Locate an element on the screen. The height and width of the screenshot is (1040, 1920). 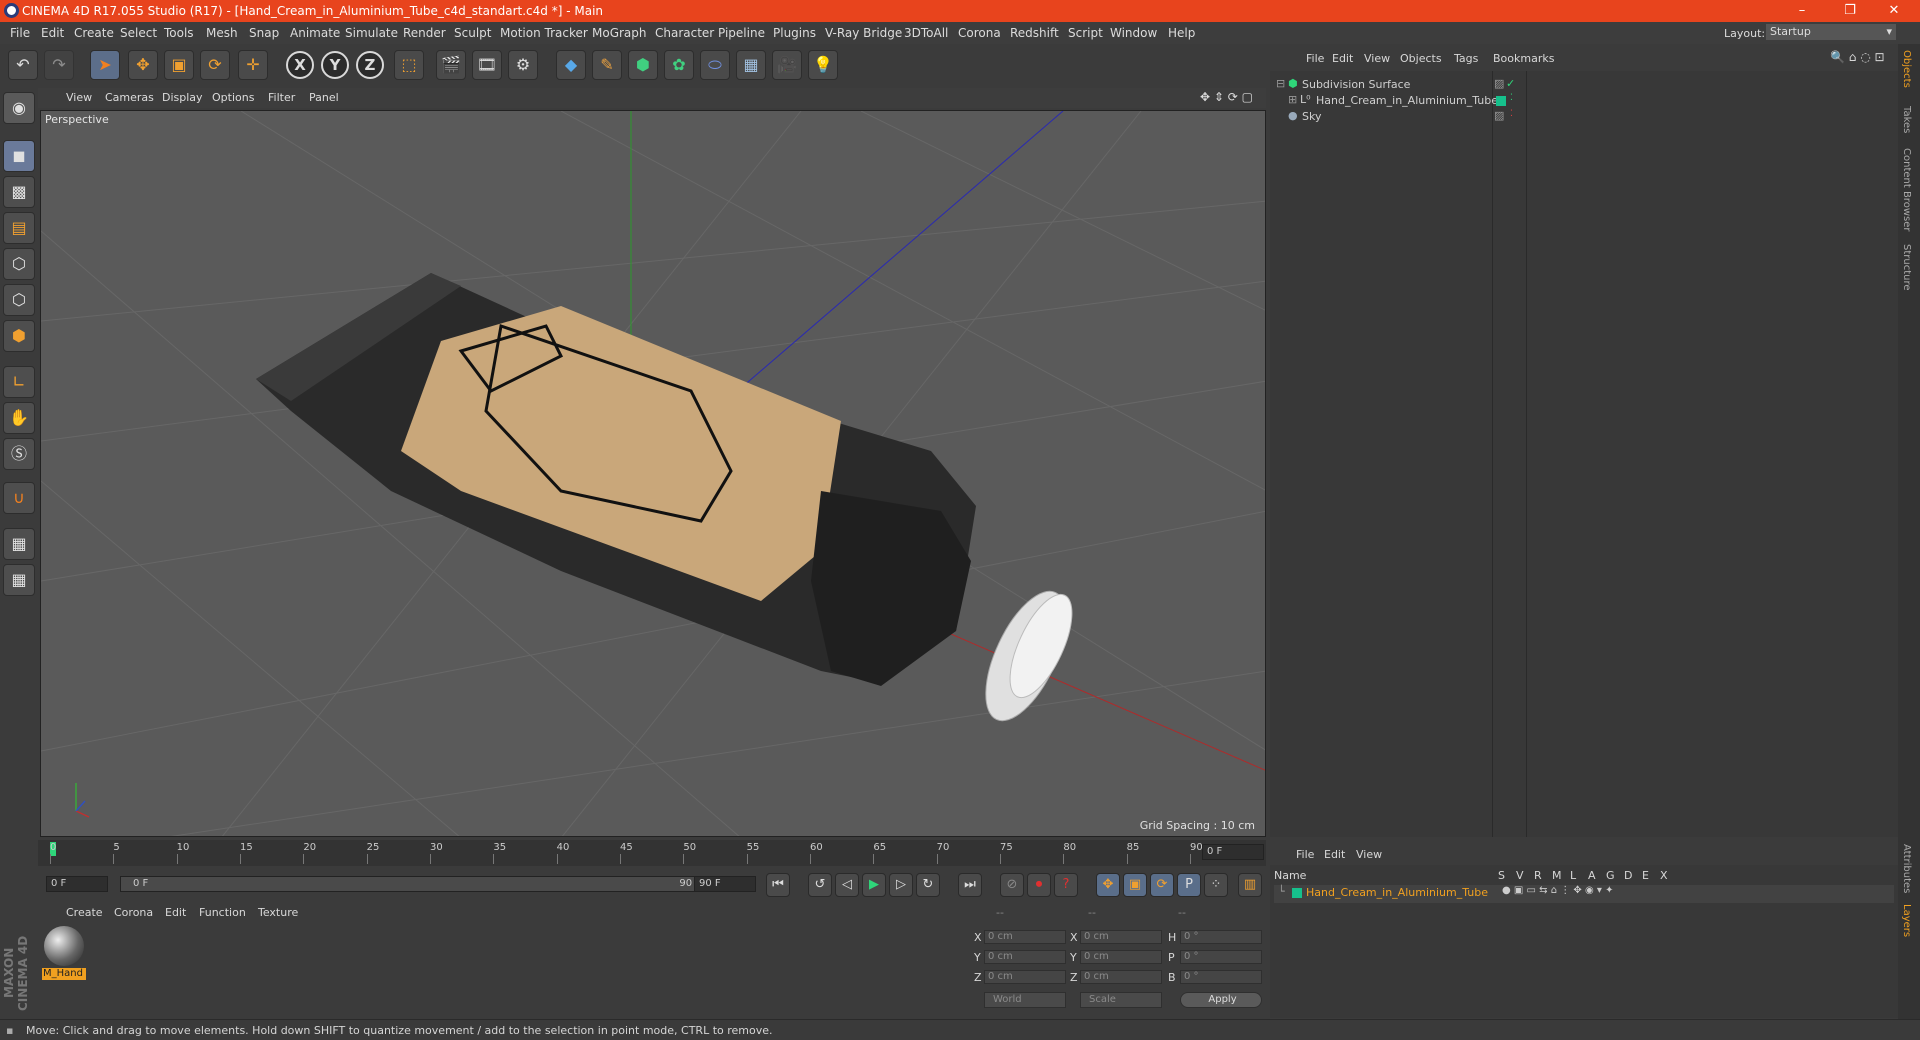
object-row-sky: ● Sky ▨ ⁚ is located at coordinates (1584, 118).